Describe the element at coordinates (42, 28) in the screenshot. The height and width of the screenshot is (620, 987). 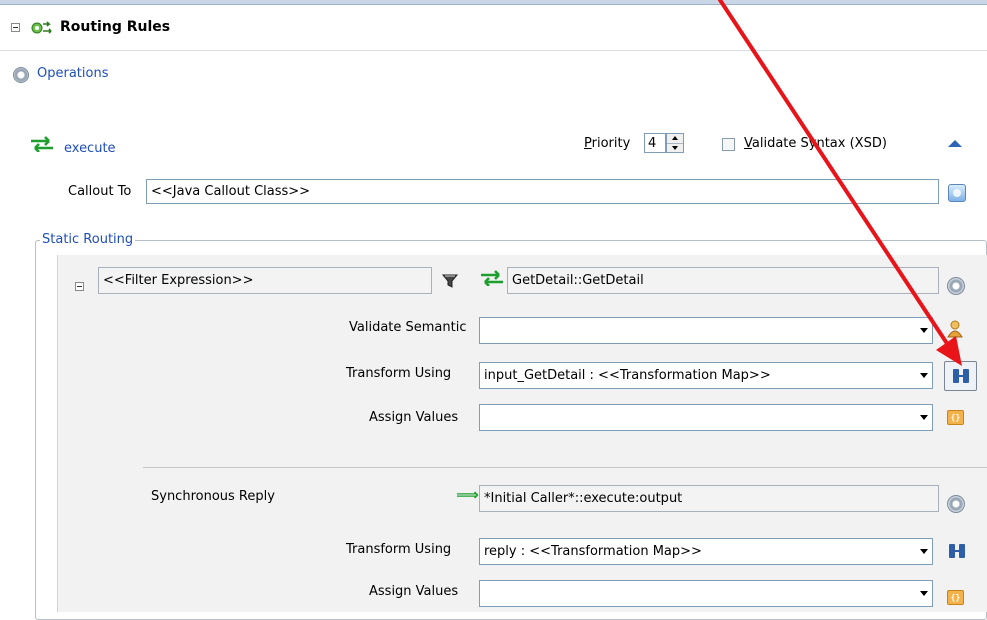
I see `routing-rules-icon` at that location.